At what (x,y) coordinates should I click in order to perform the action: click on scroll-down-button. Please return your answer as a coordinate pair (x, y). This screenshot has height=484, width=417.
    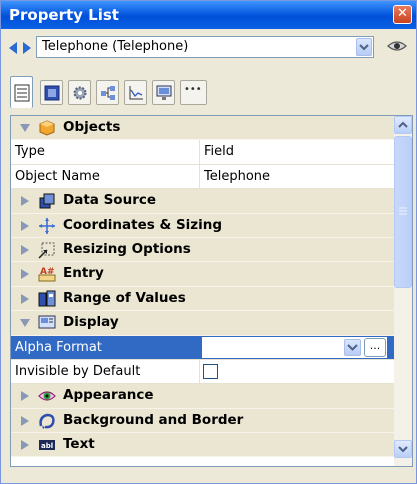
    Looking at the image, I should click on (403, 449).